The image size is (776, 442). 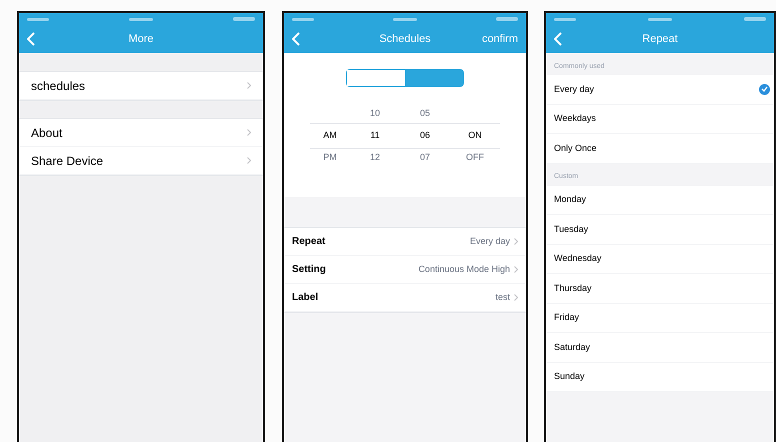 What do you see at coordinates (660, 289) in the screenshot?
I see `option-row: Thursday` at bounding box center [660, 289].